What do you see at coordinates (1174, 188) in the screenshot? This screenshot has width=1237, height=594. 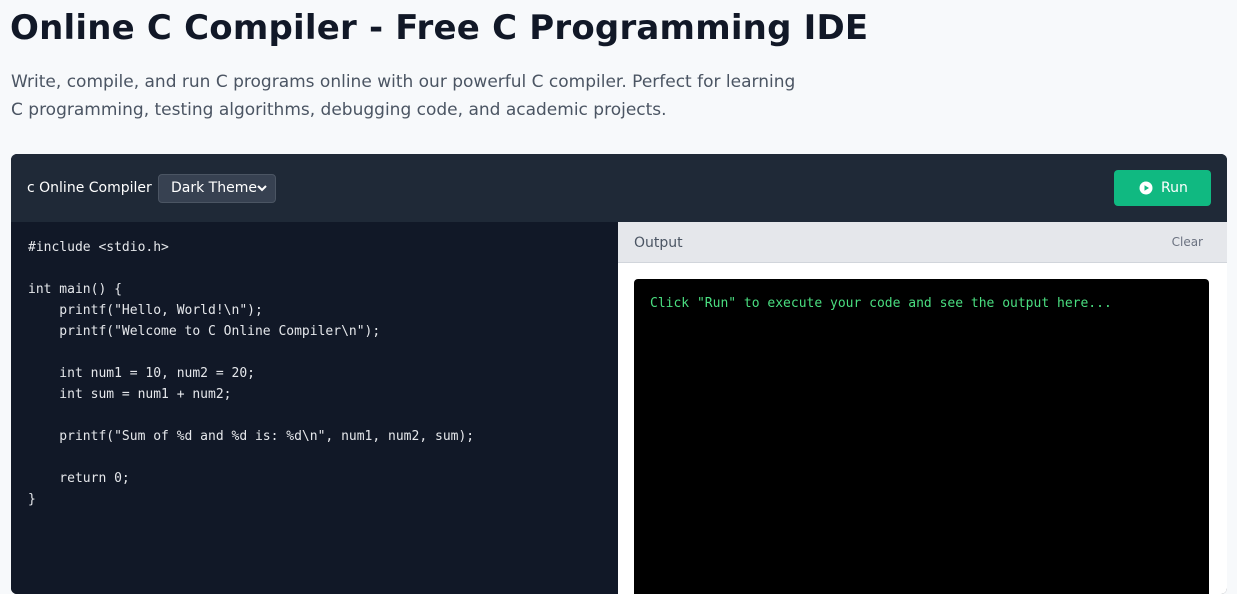 I see `run-button-label: Run` at bounding box center [1174, 188].